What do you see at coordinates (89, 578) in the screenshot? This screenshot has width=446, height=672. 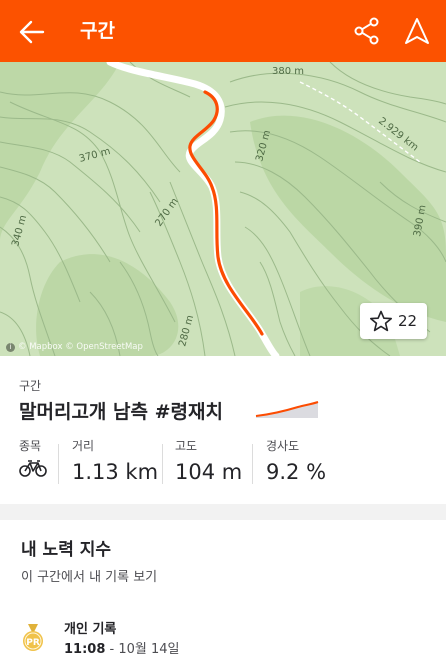 I see `effort-subtitle: 이 구간에서 내 기록 보기` at bounding box center [89, 578].